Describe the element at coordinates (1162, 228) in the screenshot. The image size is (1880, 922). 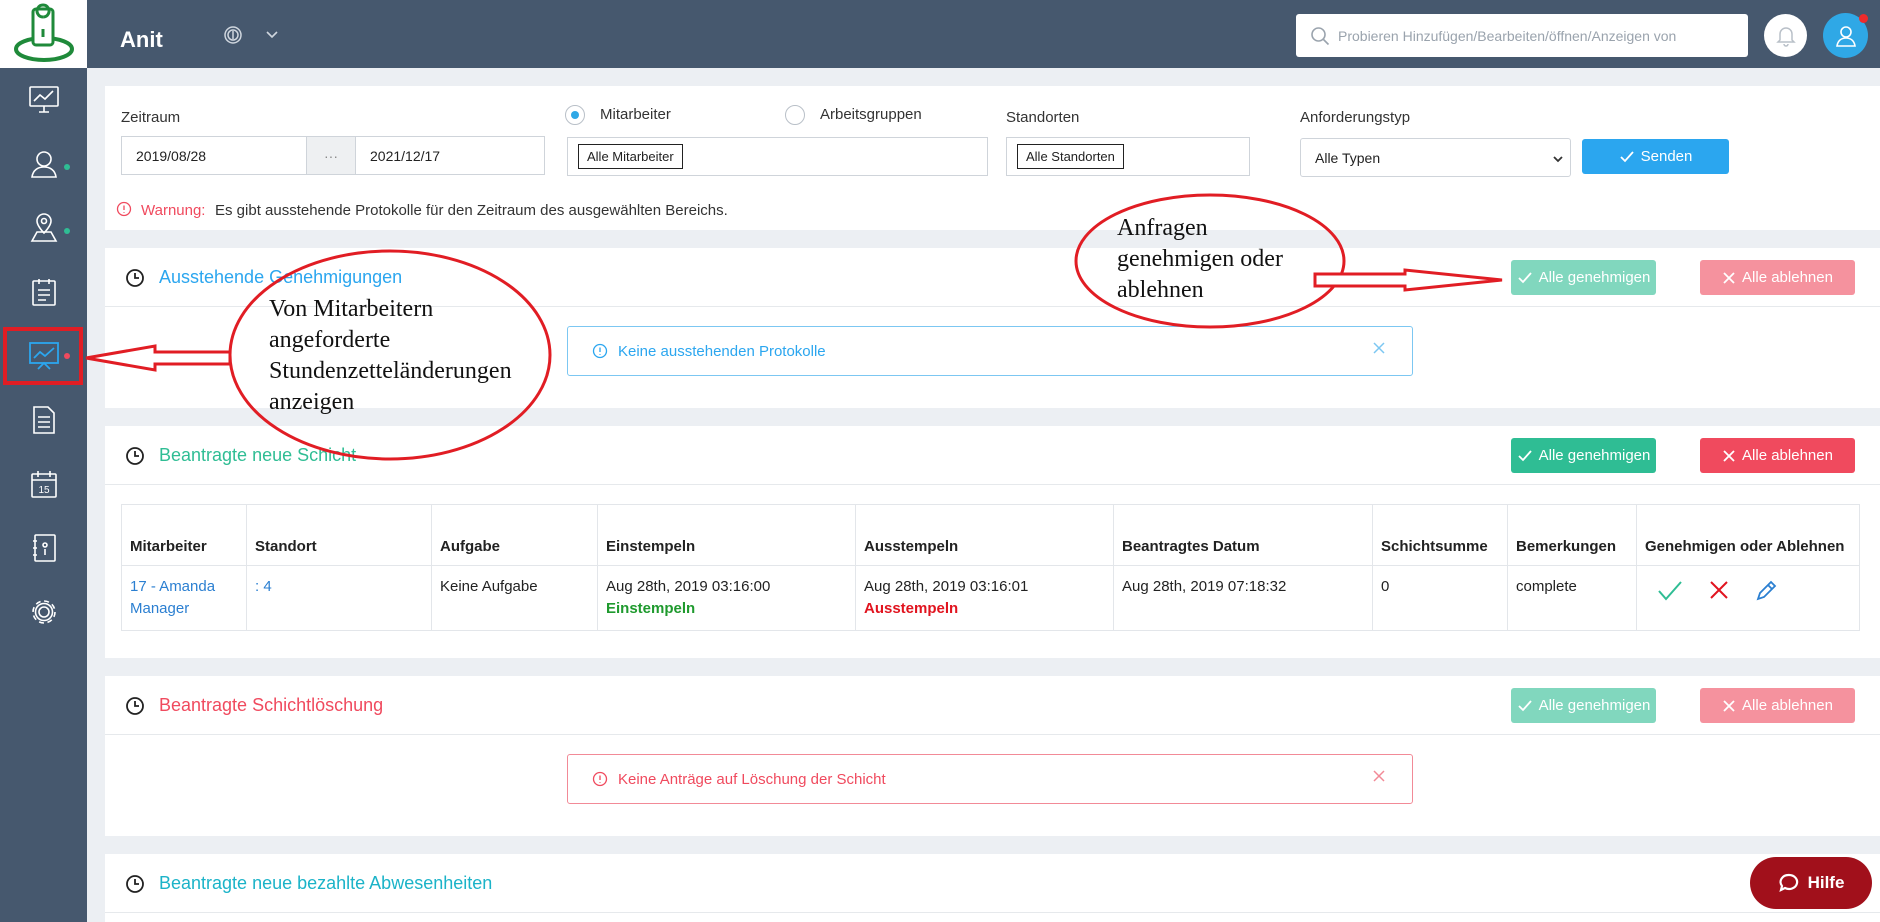
I see `annotation-line: Anfragen` at that location.